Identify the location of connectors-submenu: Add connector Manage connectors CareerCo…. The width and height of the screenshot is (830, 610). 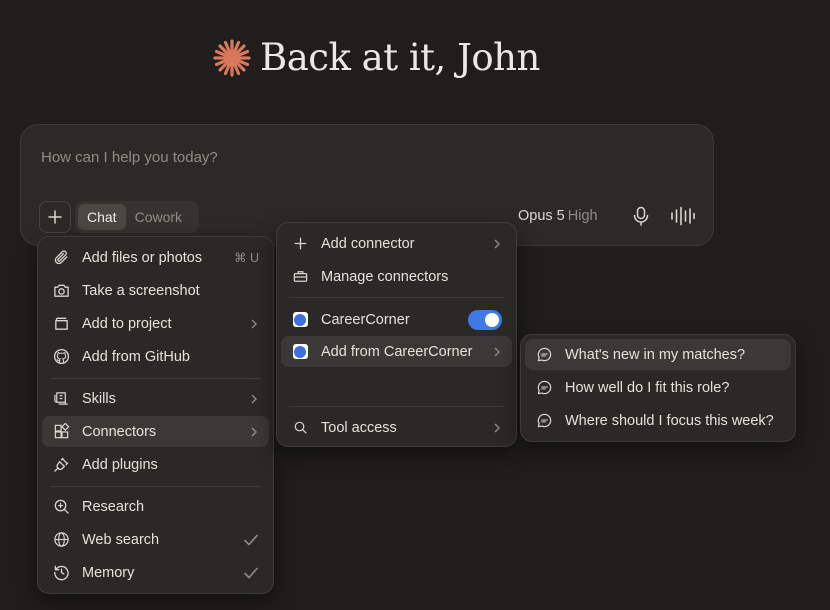
(396, 334).